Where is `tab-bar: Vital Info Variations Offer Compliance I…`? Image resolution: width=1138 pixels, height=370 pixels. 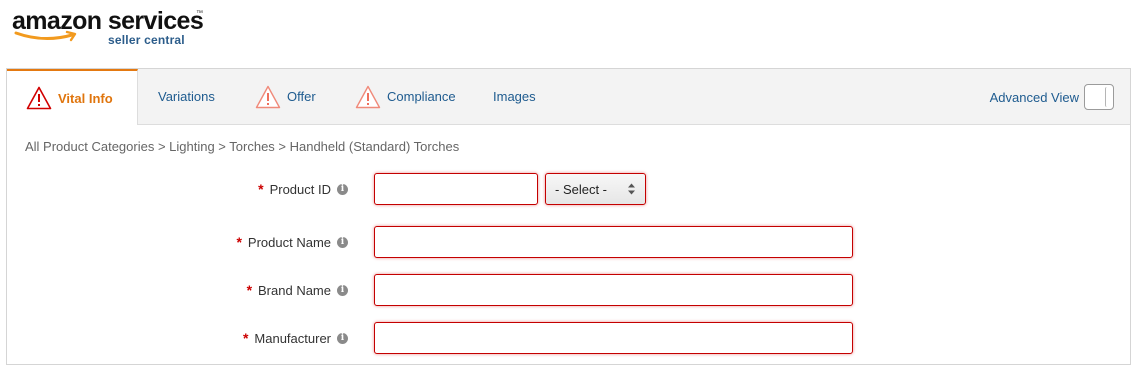 tab-bar: Vital Info Variations Offer Compliance I… is located at coordinates (568, 97).